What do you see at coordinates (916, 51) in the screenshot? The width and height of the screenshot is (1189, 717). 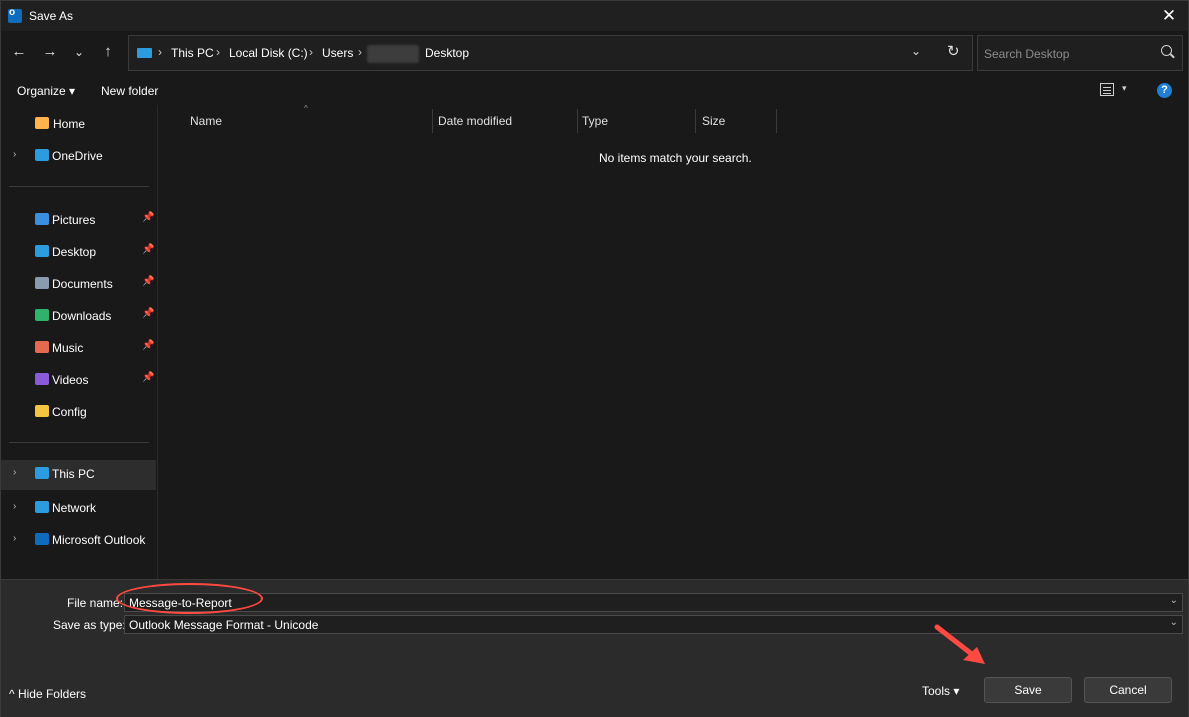 I see `address-dropdown-button: ⌄` at bounding box center [916, 51].